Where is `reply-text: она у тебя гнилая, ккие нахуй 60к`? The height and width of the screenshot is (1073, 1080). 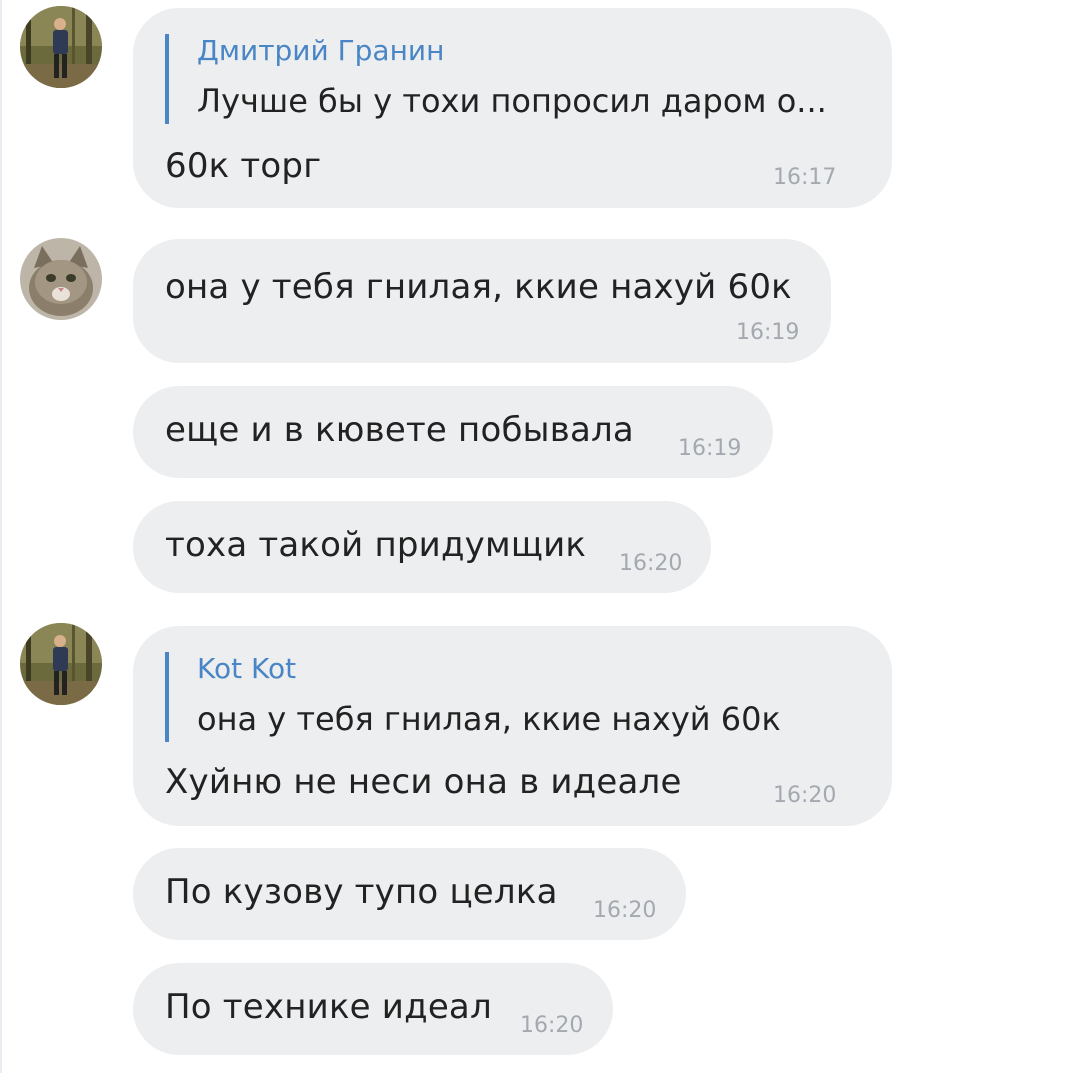
reply-text: она у тебя гнилая, ккие нахуй 60к is located at coordinates (489, 719).